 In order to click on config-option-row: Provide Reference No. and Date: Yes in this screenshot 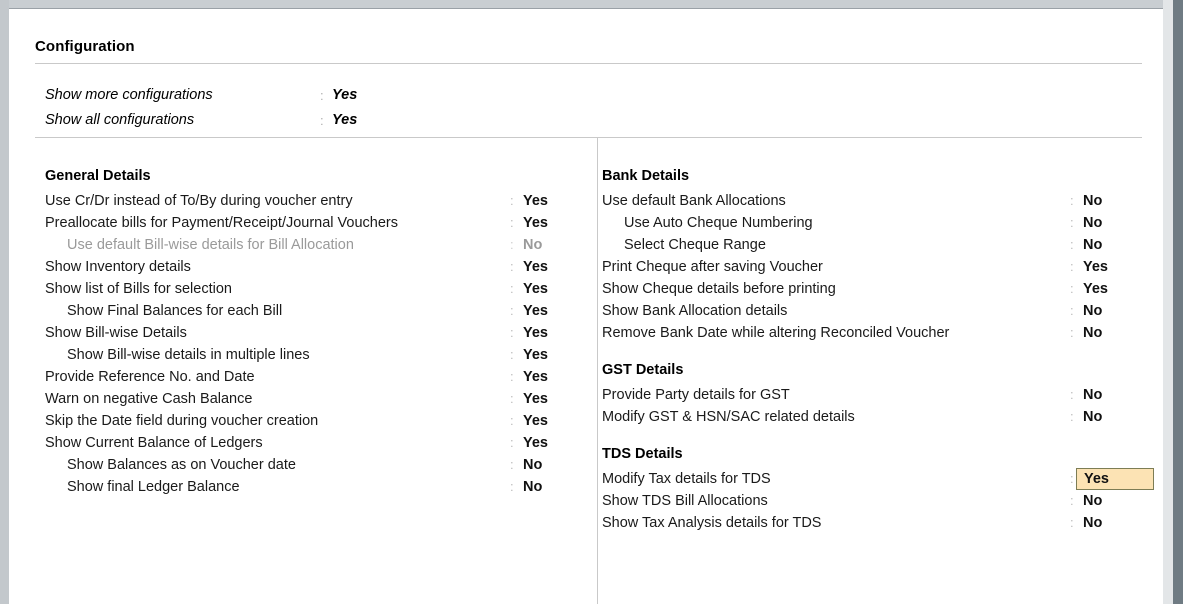, I will do `click(307, 377)`.